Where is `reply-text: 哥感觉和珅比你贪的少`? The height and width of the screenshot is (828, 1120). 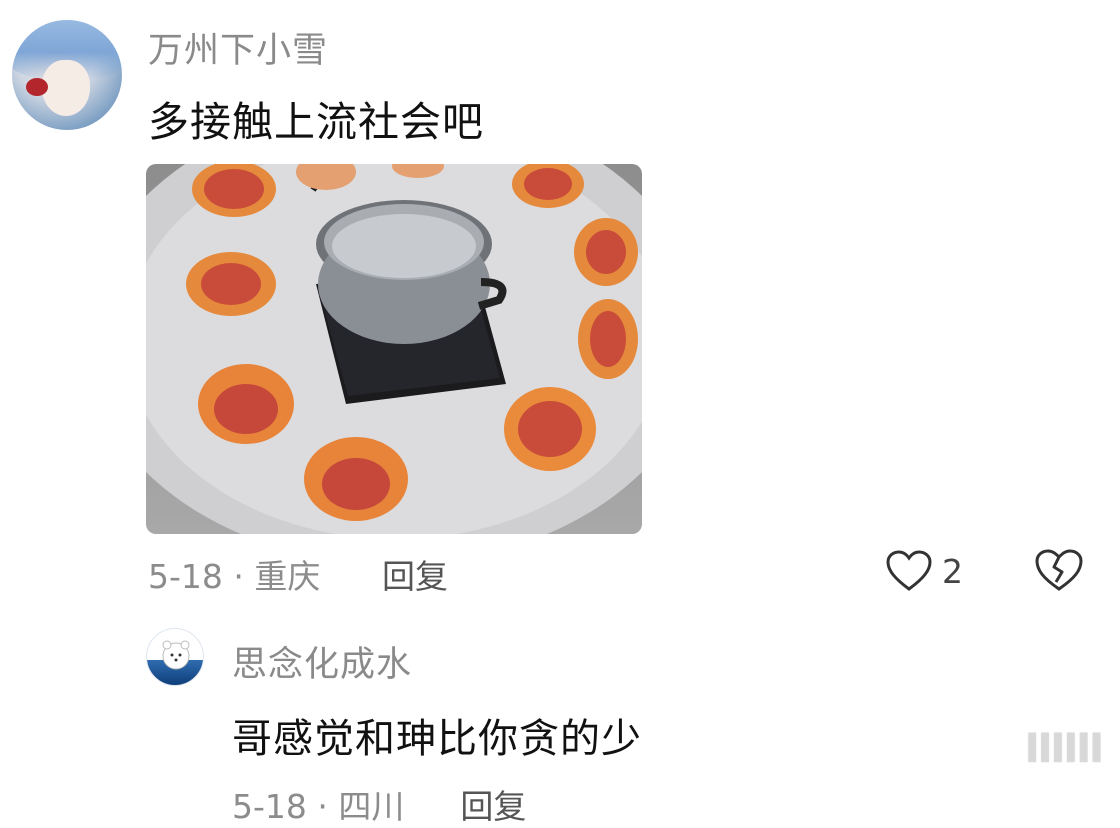
reply-text: 哥感觉和珅比你贪的少 is located at coordinates (437, 739).